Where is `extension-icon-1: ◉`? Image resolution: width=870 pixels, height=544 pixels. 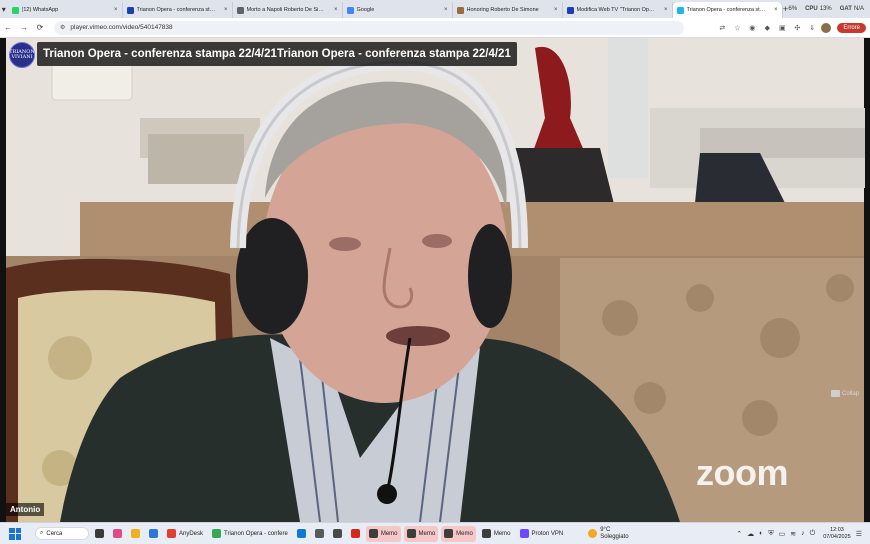
extension-icon-1: ◉ is located at coordinates (752, 28).